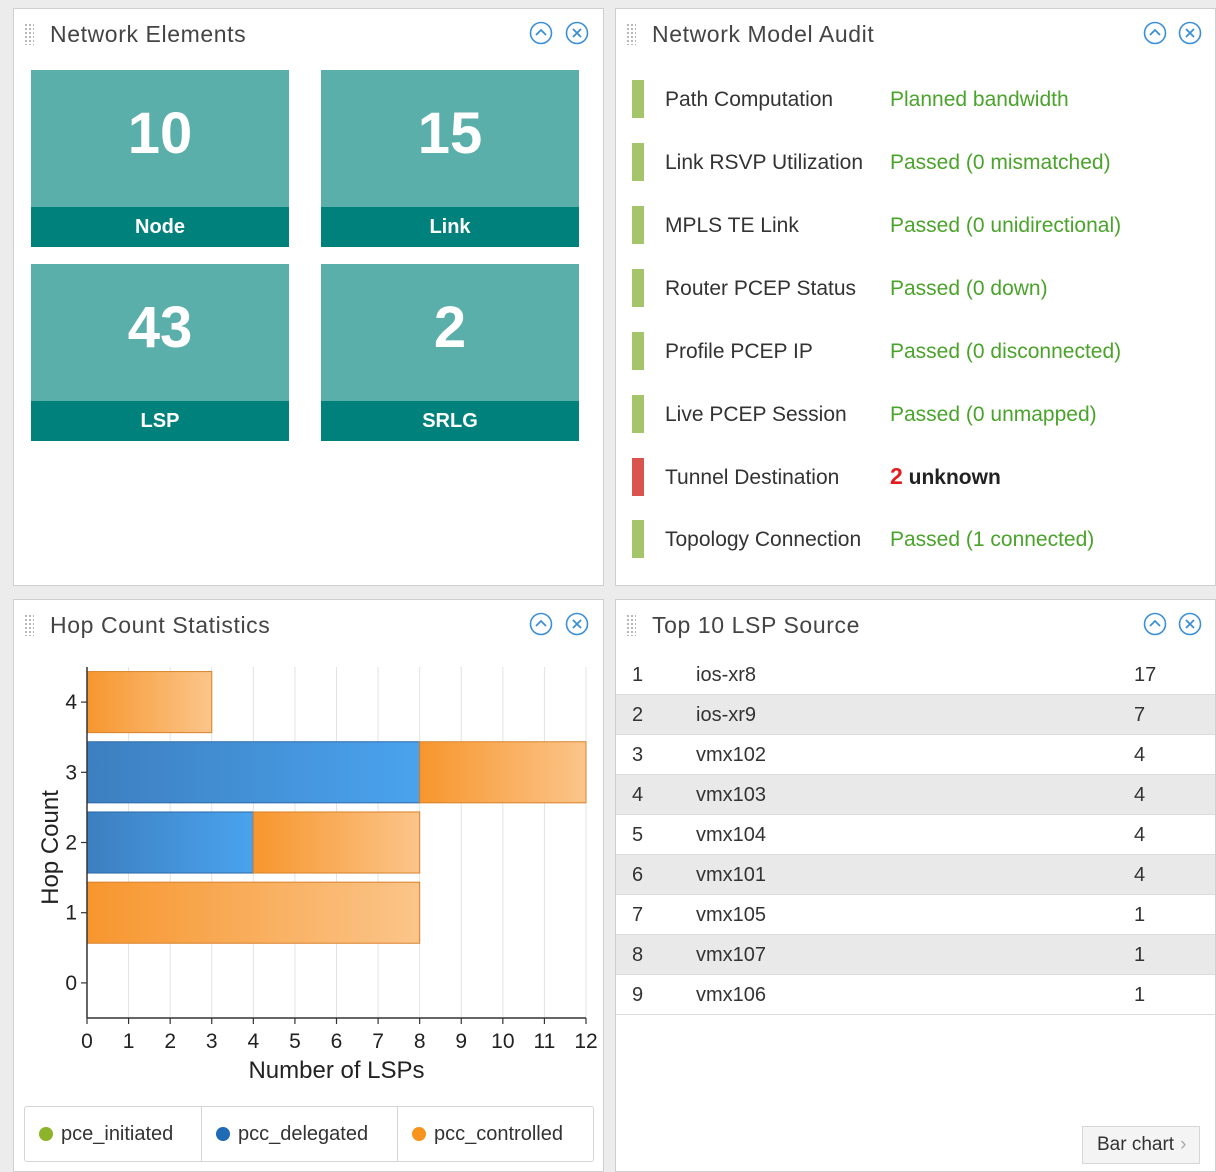 This screenshot has height=1172, width=1216. I want to click on legend-item-pcc-delegated: pcc_delegated, so click(300, 1134).